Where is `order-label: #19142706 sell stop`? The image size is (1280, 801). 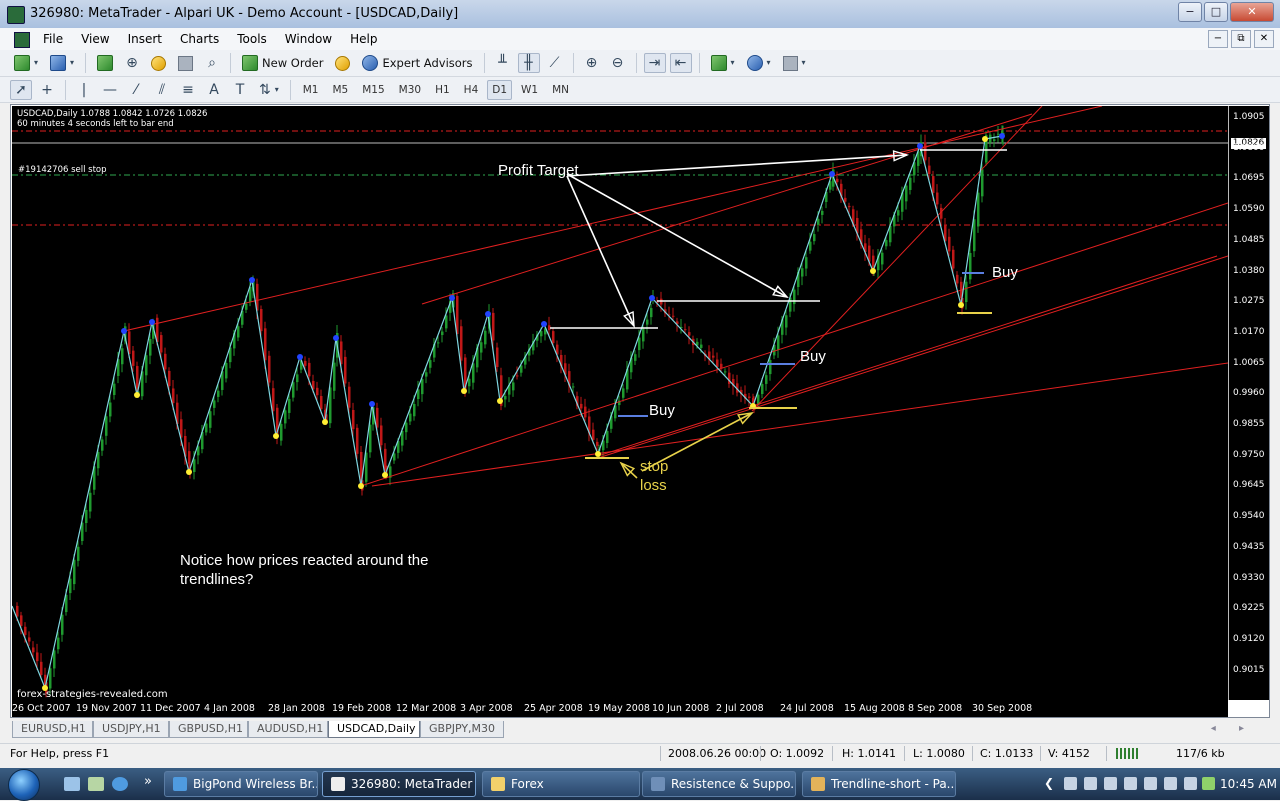
order-label: #19142706 sell stop is located at coordinates (62, 170).